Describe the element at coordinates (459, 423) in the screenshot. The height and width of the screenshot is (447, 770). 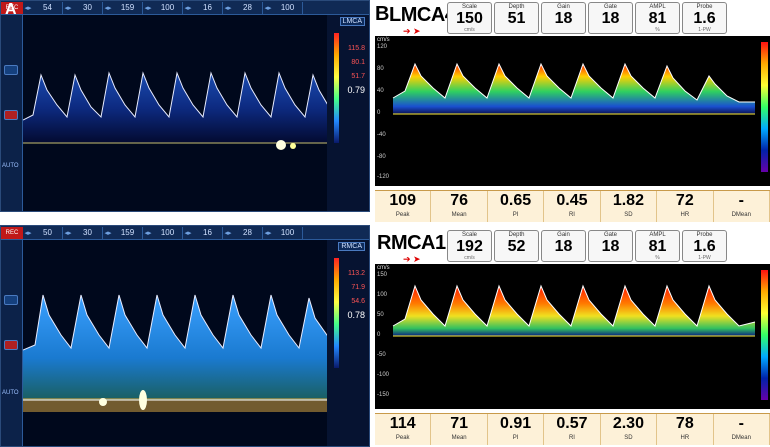
I see `measure-value: 71` at that location.